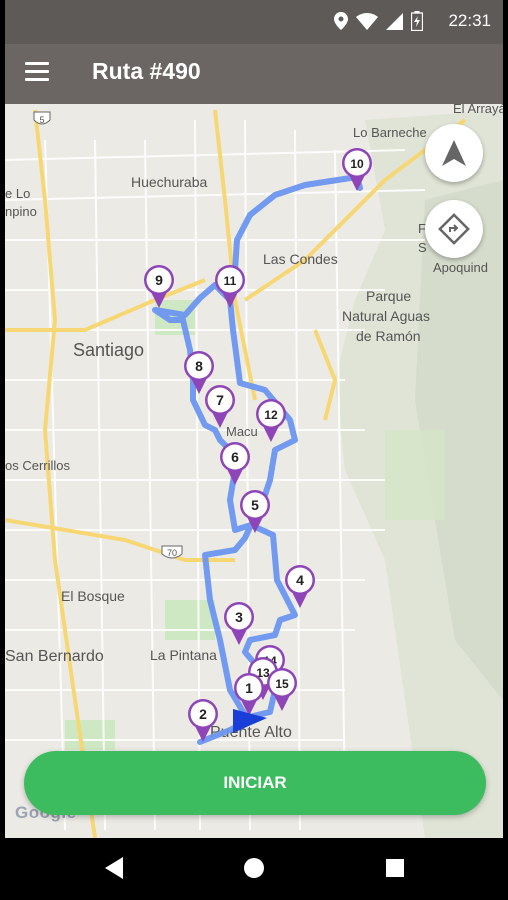 The width and height of the screenshot is (508, 900). Describe the element at coordinates (469, 20) in the screenshot. I see `status-time: 22:31` at that location.